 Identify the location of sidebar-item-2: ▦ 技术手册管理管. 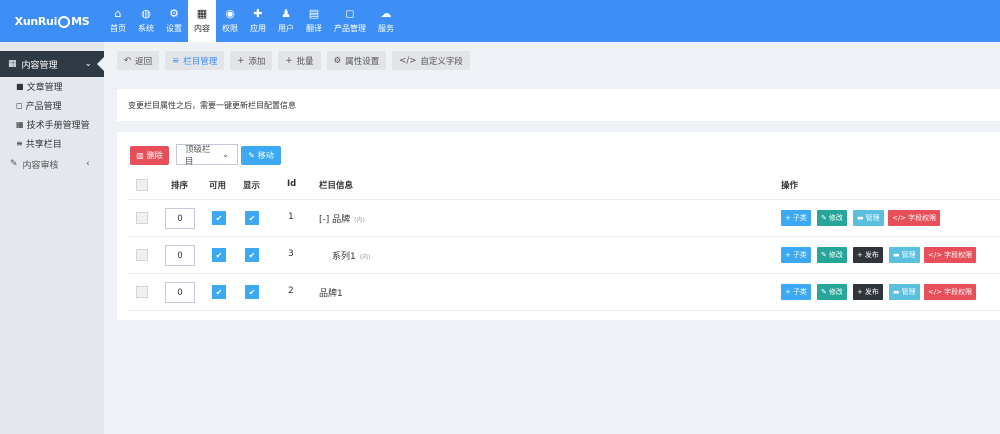
(52, 124).